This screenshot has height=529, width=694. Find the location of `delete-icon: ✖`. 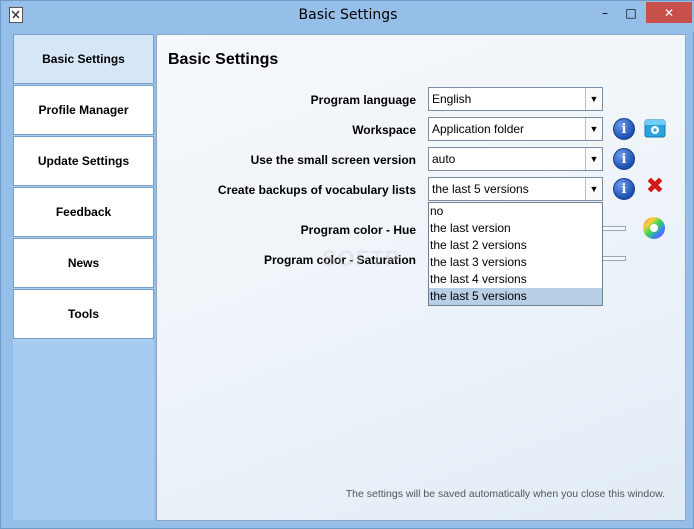

delete-icon: ✖ is located at coordinates (655, 187).